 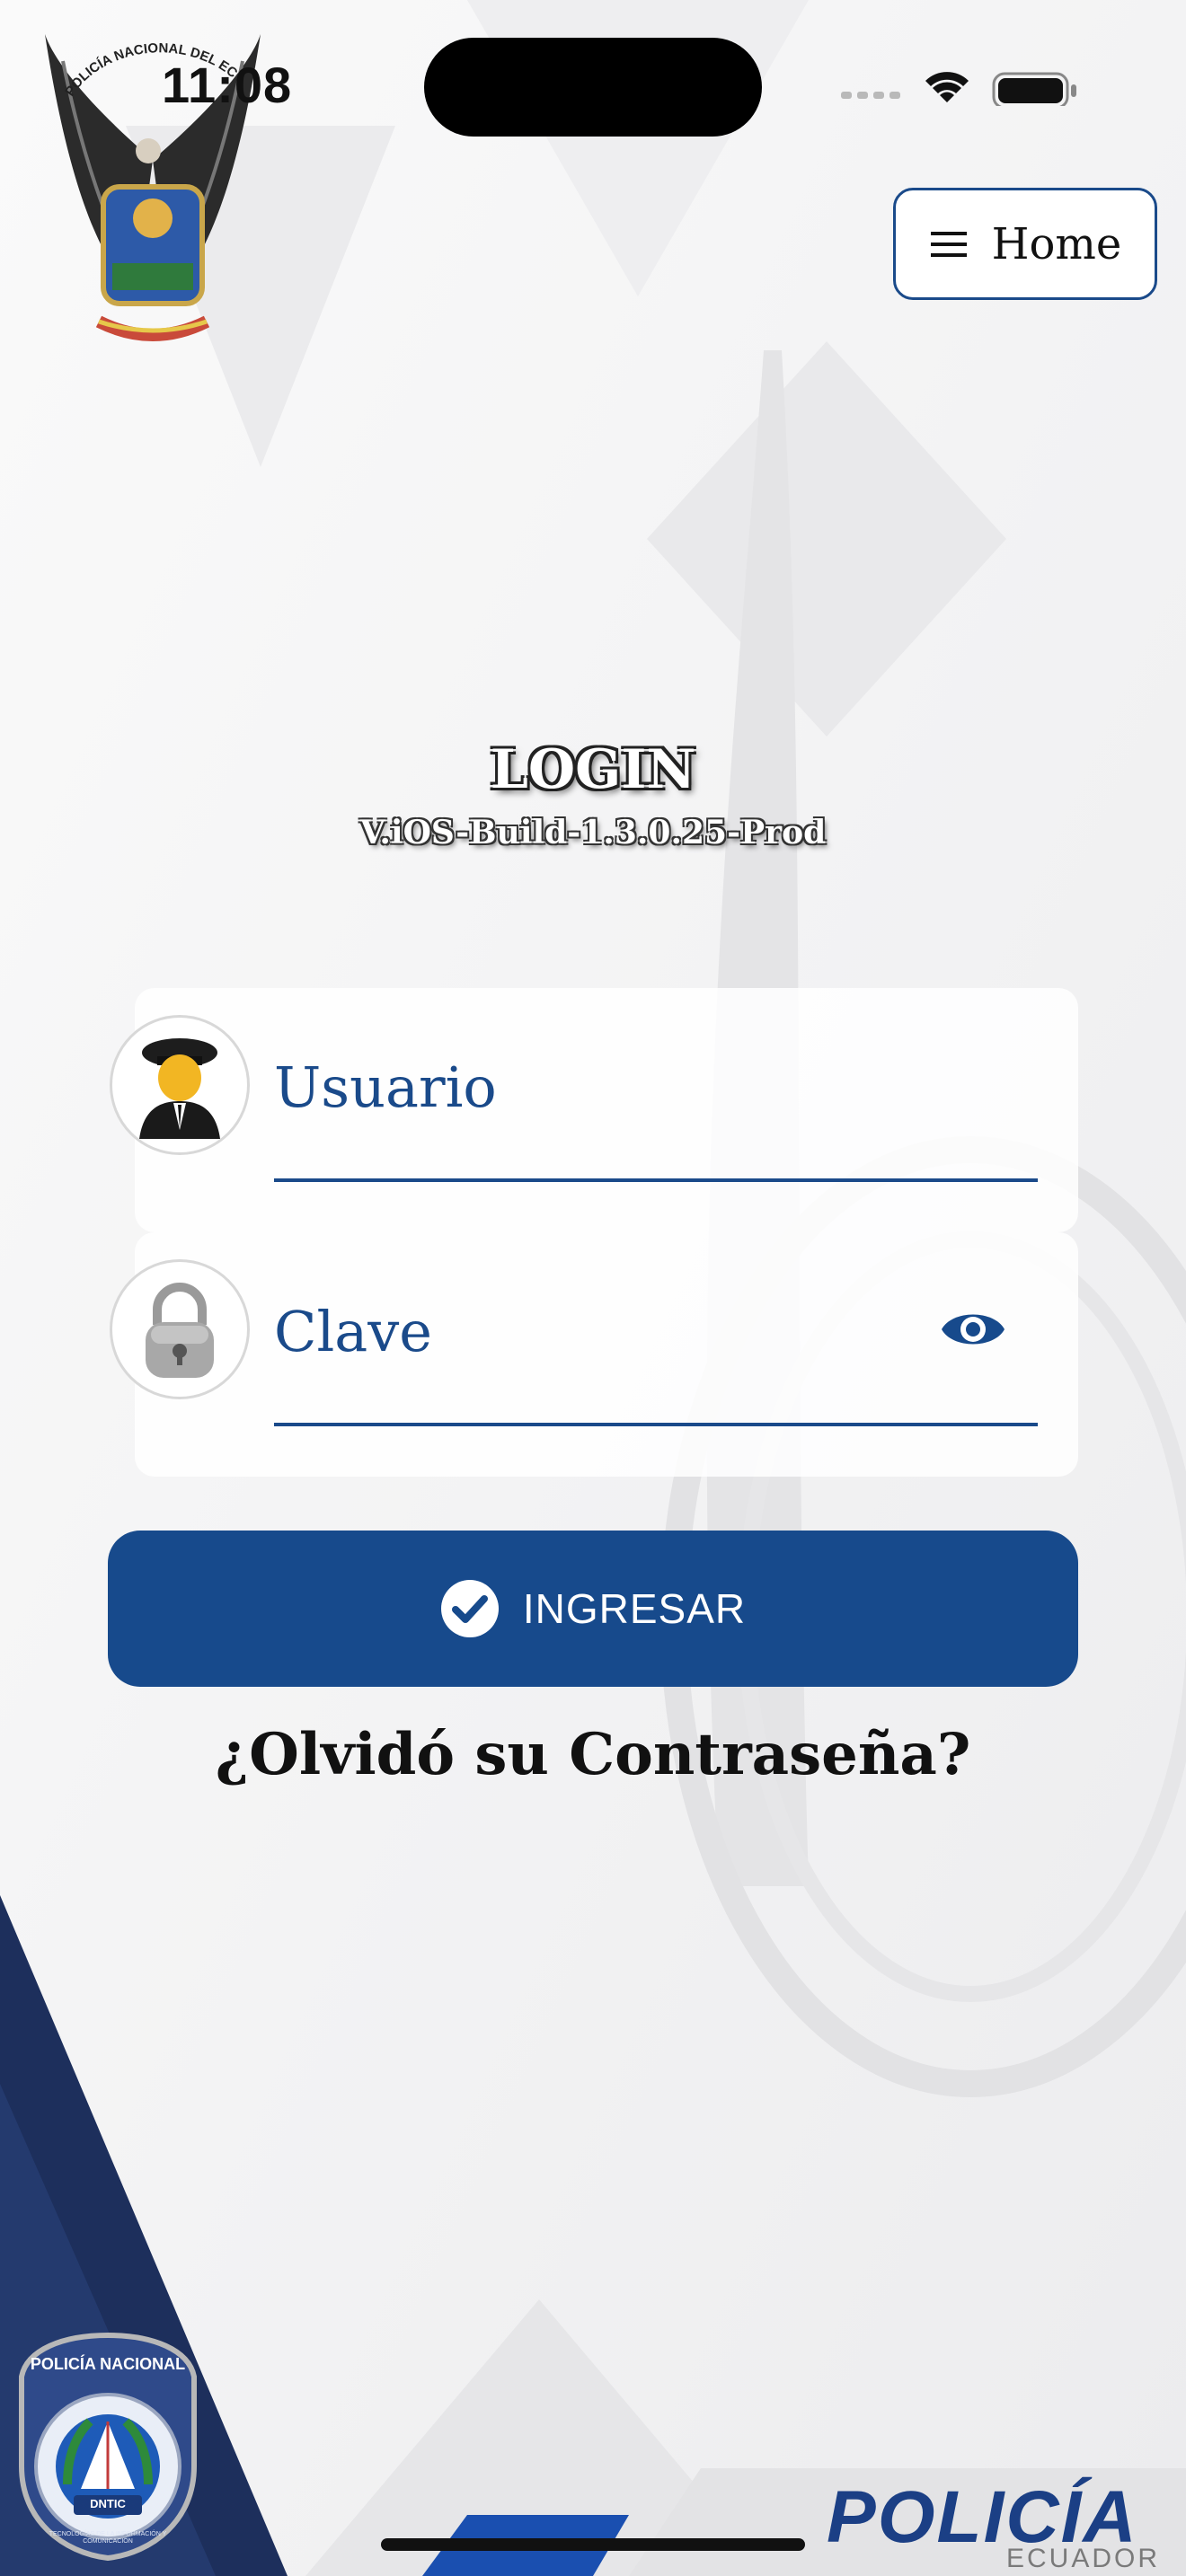 What do you see at coordinates (634, 1608) in the screenshot?
I see `ingresar-label: INGRESAR` at bounding box center [634, 1608].